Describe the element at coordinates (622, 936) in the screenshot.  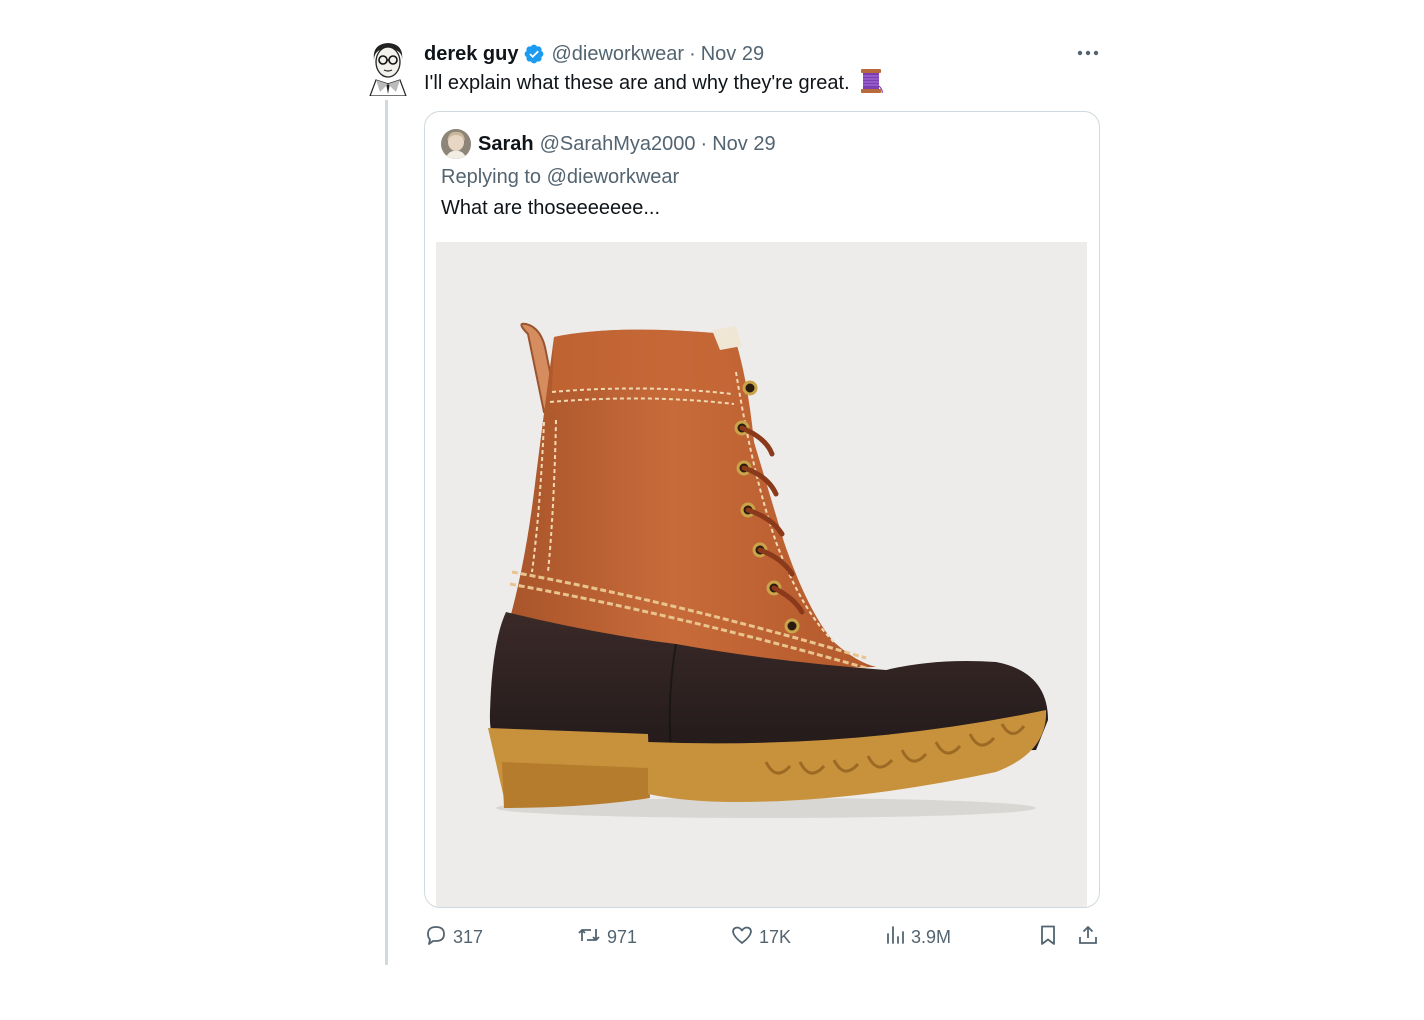
I see `retweet-count: 971` at that location.